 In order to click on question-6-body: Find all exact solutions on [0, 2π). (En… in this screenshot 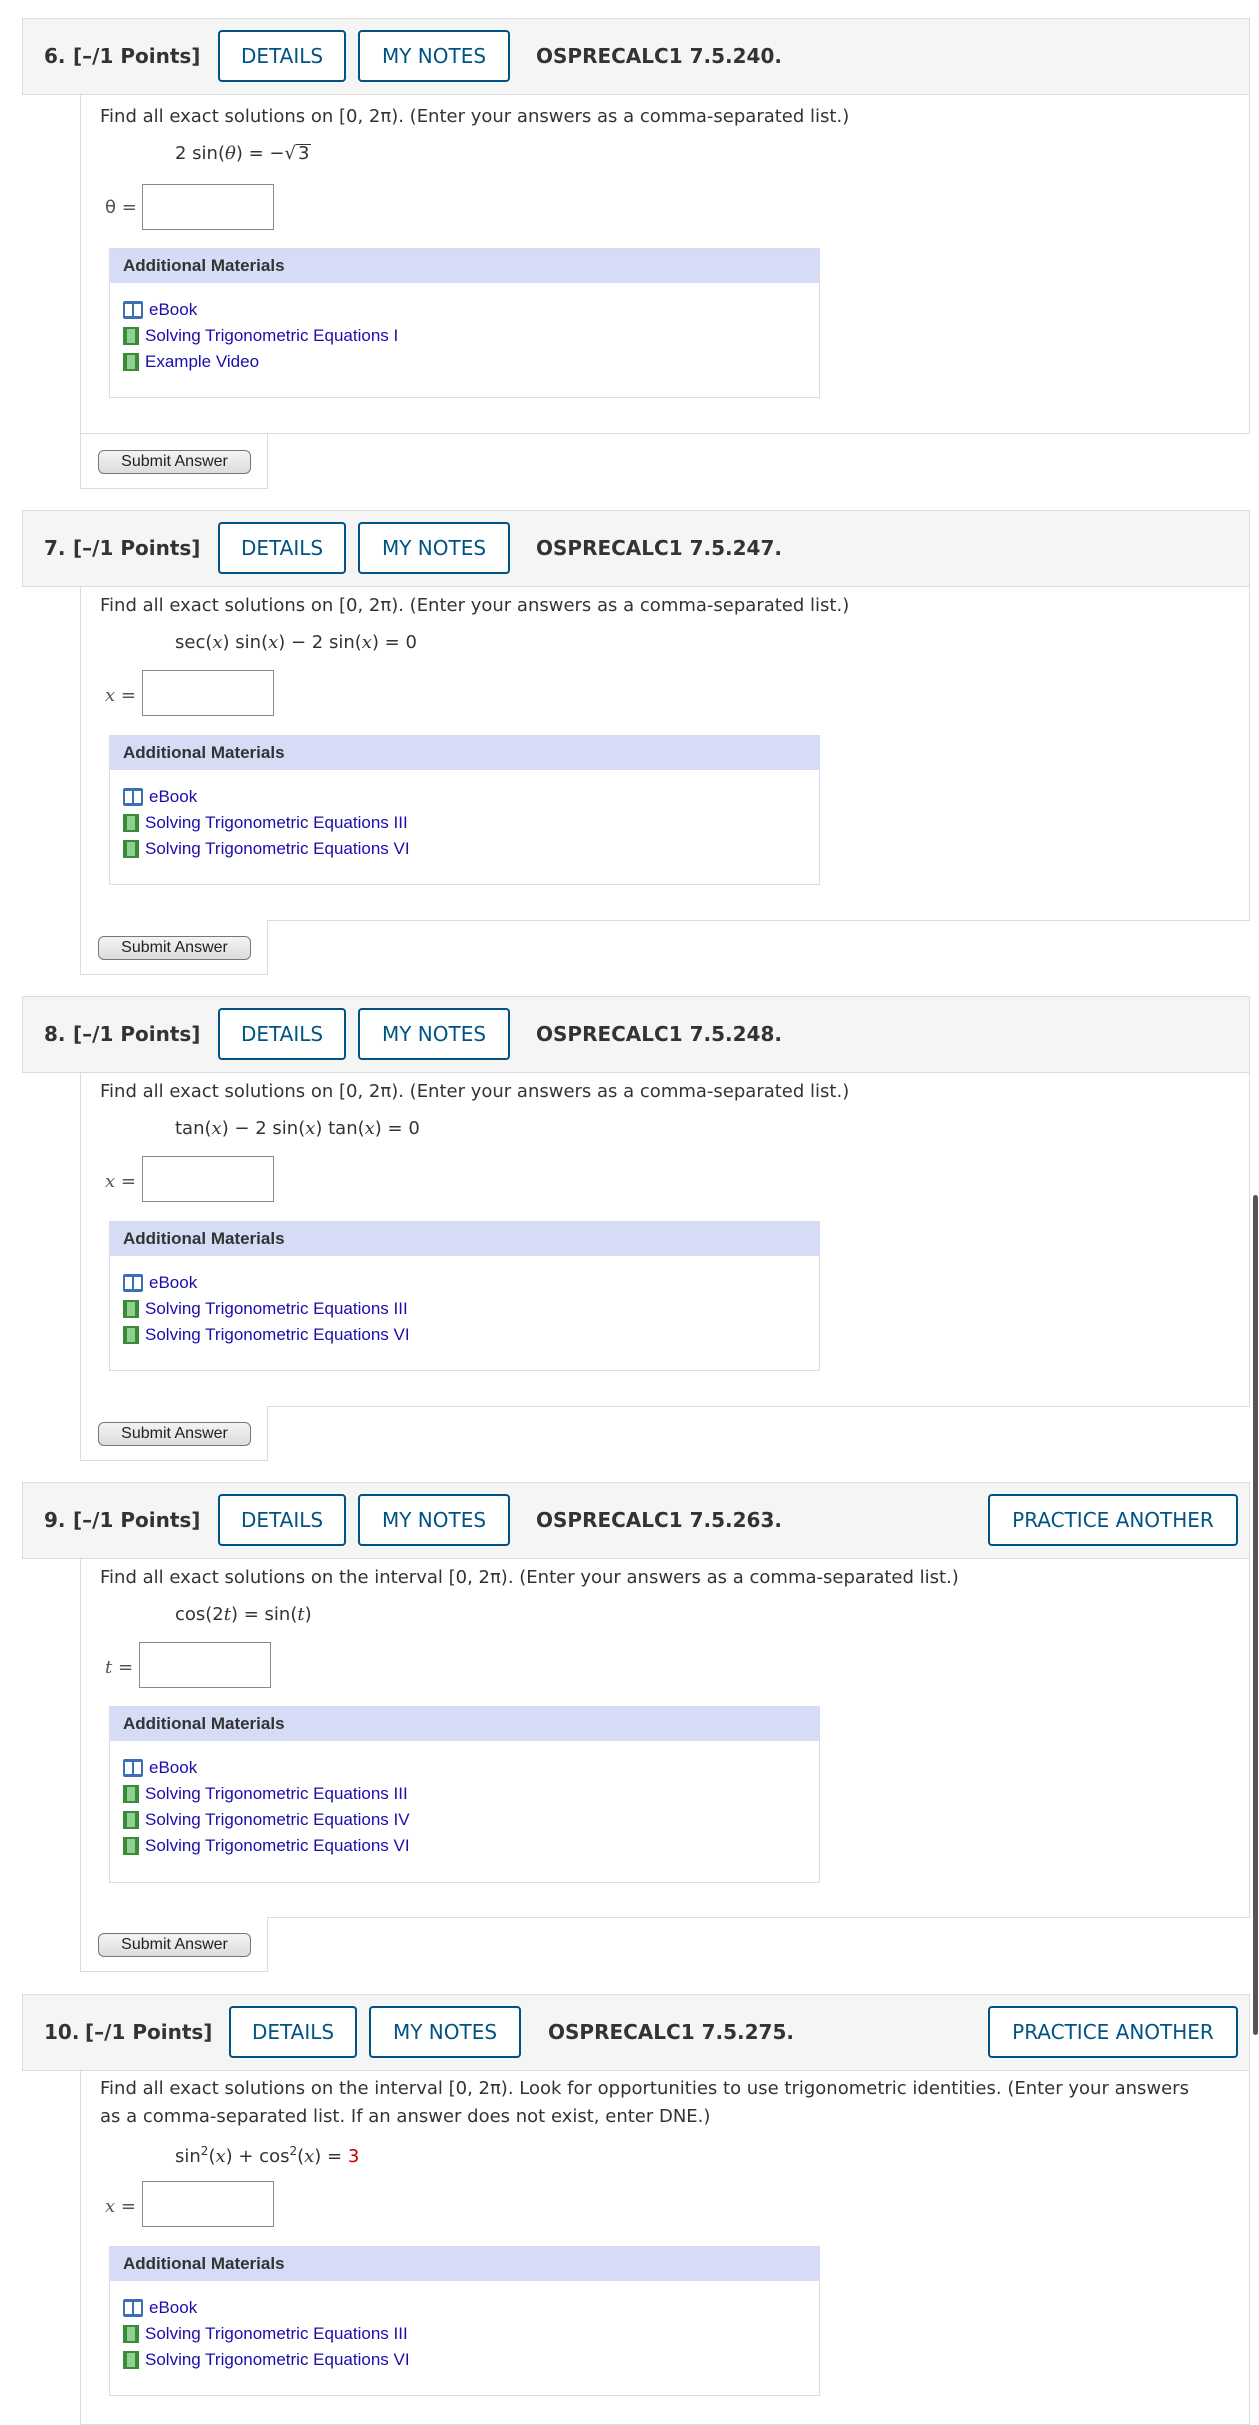, I will do `click(665, 264)`.